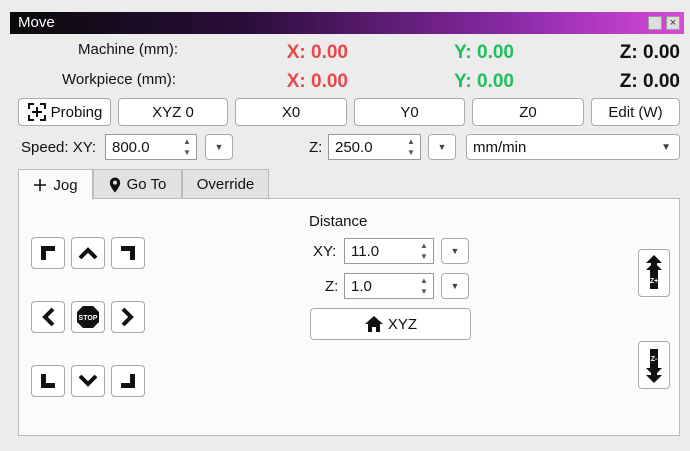 Image resolution: width=690 pixels, height=451 pixels. What do you see at coordinates (36, 112) in the screenshot?
I see `probe-target-icon` at bounding box center [36, 112].